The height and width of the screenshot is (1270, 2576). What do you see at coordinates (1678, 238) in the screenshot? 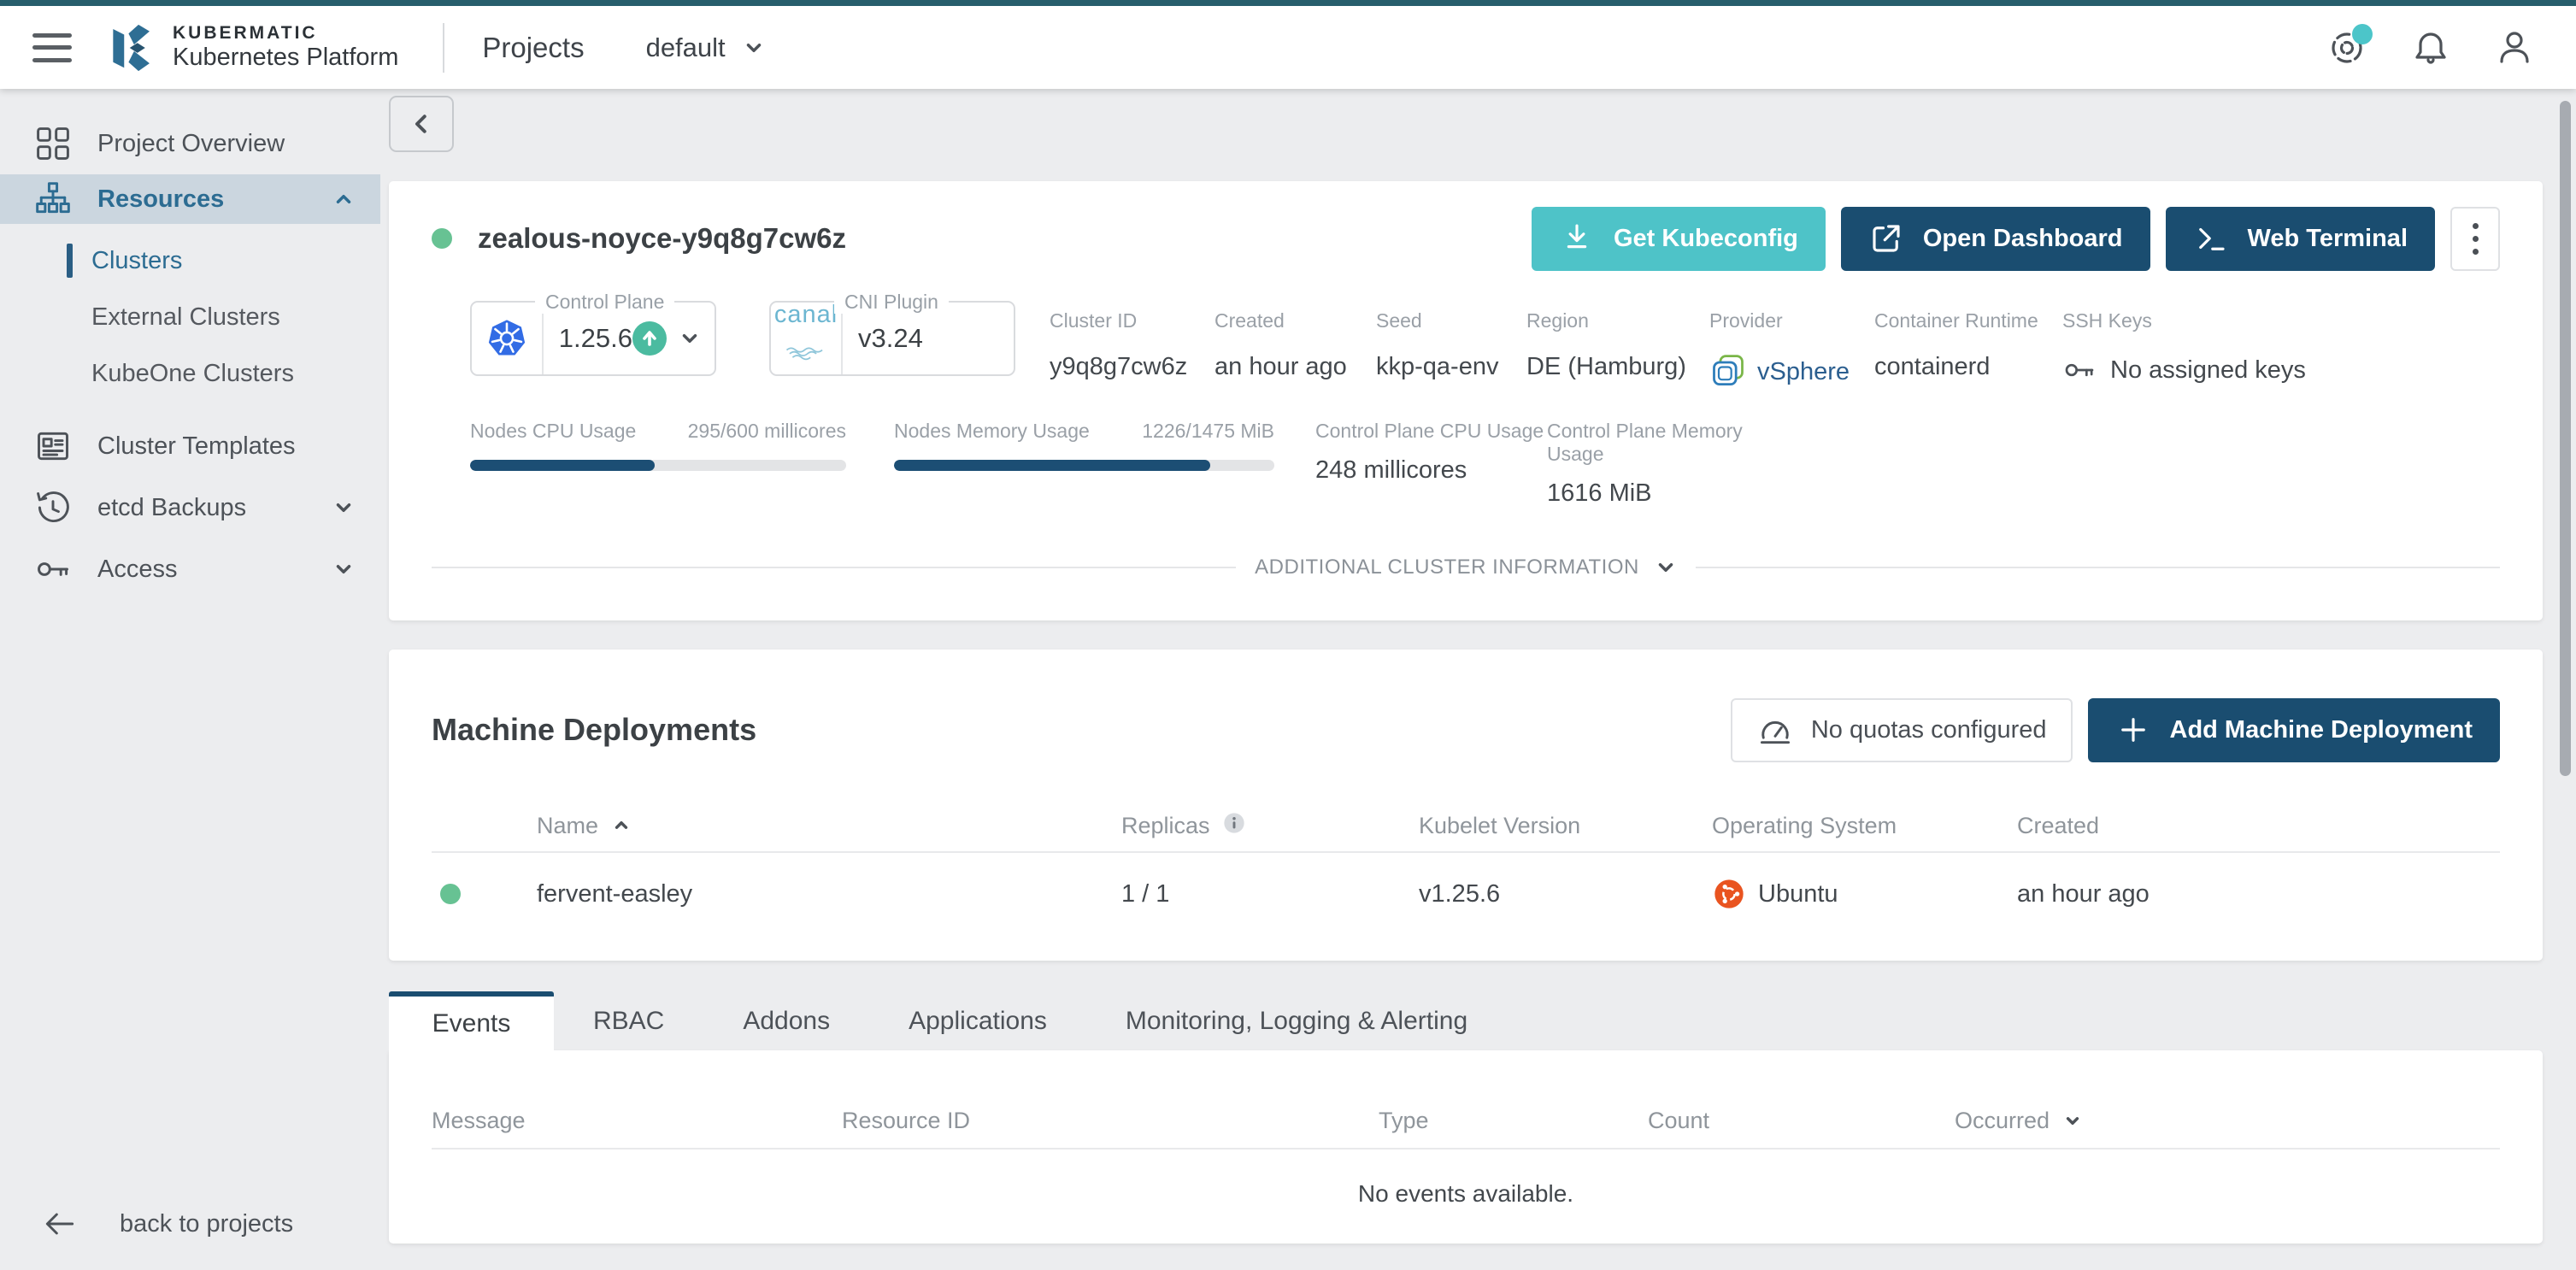
I see `get-kubeconfig-button: Get Kubeconfig` at bounding box center [1678, 238].